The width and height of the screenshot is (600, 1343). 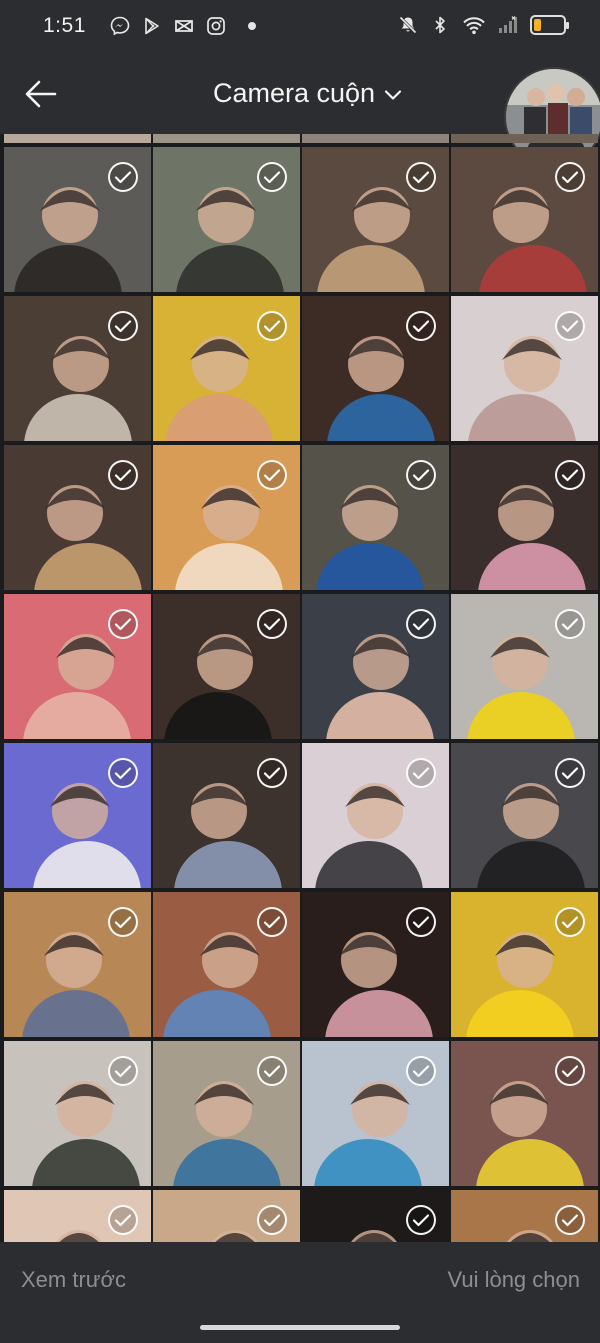 I want to click on home-indicator, so click(x=300, y=1327).